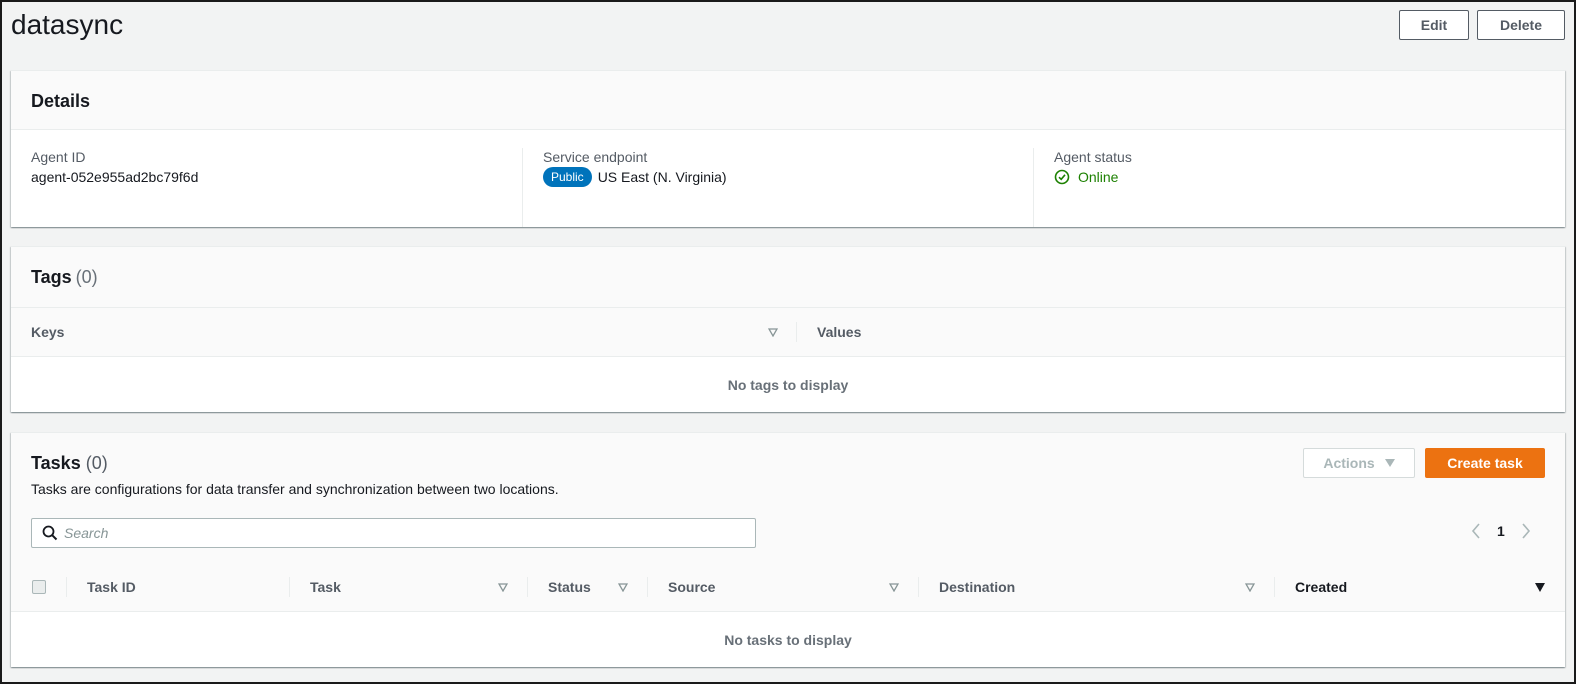 The height and width of the screenshot is (684, 1576). Describe the element at coordinates (788, 277) in the screenshot. I see `tags-header: Tags (0)` at that location.